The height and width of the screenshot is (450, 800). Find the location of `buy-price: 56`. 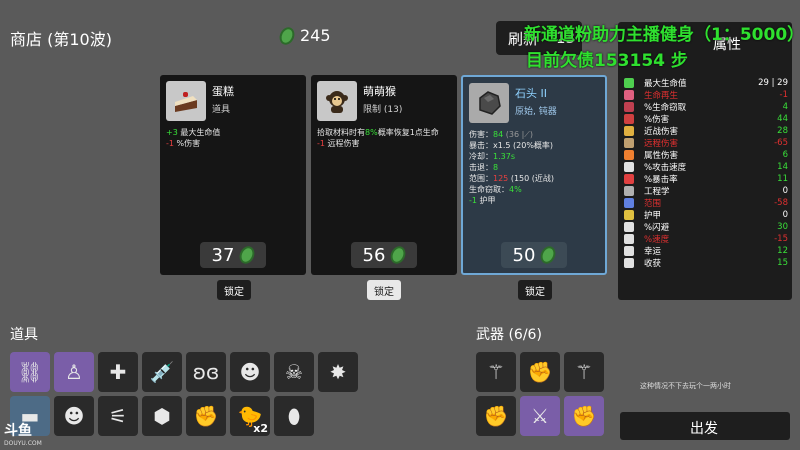

buy-price: 56 is located at coordinates (384, 255).